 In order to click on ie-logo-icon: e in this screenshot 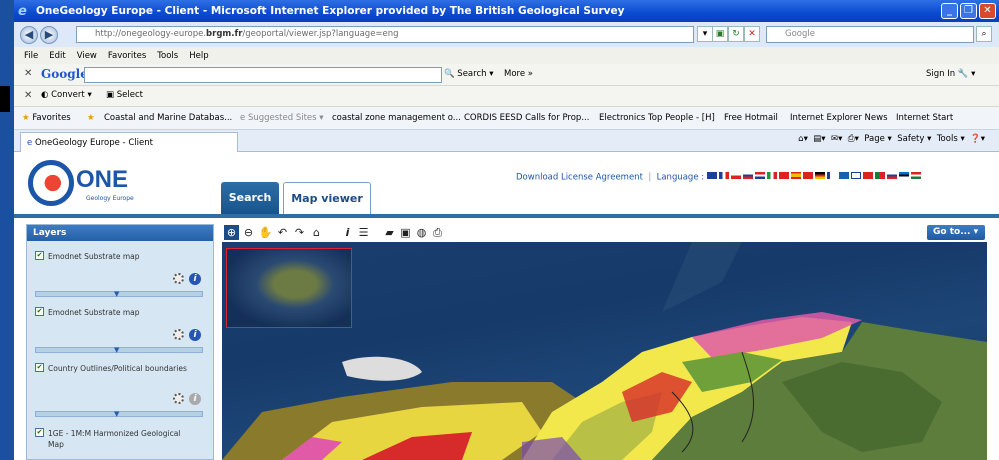, I will do `click(22, 11)`.